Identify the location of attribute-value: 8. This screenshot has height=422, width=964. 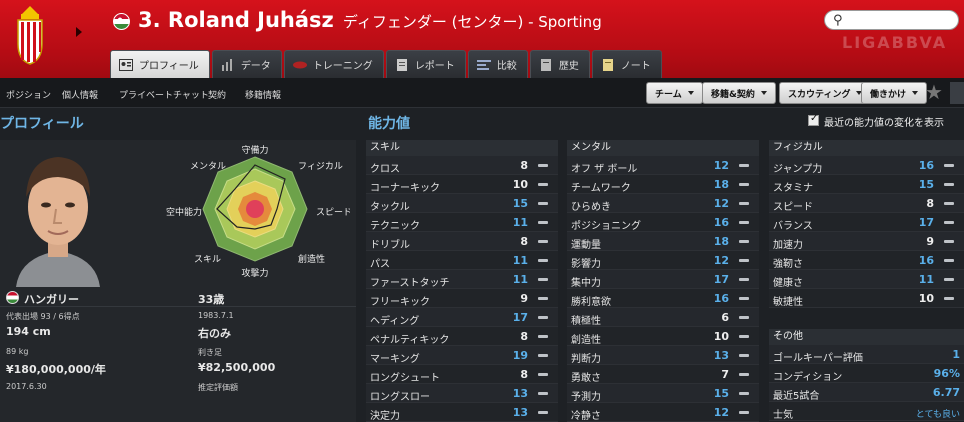
(524, 374).